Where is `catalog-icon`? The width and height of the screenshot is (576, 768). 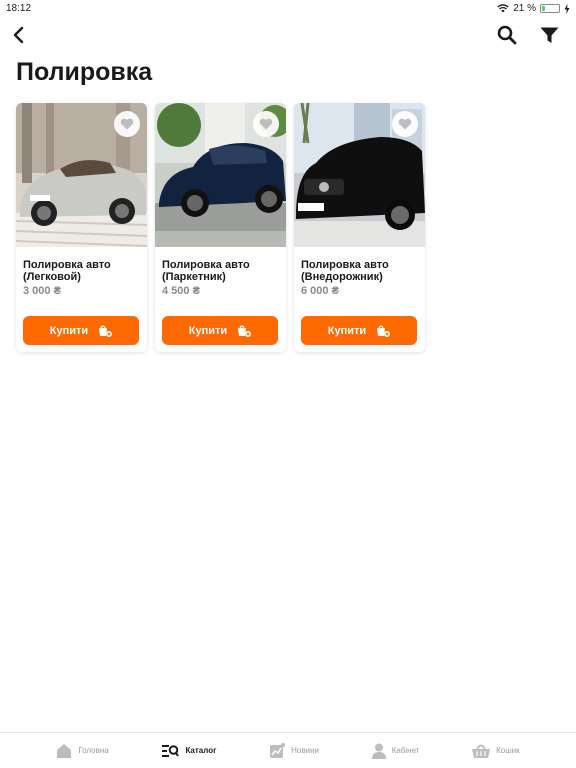 catalog-icon is located at coordinates (171, 750).